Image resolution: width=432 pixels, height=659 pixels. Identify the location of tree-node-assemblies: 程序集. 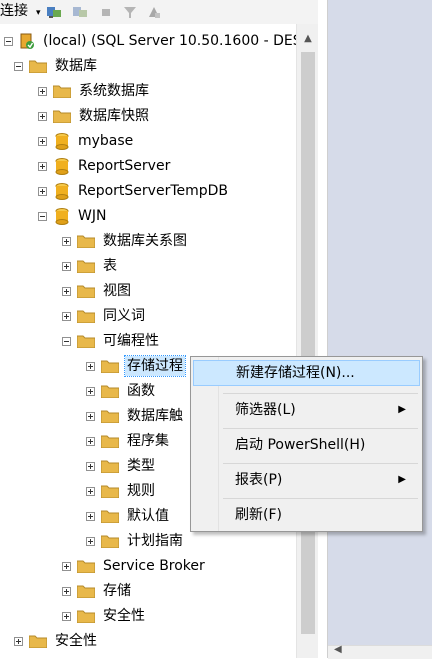
(128, 441).